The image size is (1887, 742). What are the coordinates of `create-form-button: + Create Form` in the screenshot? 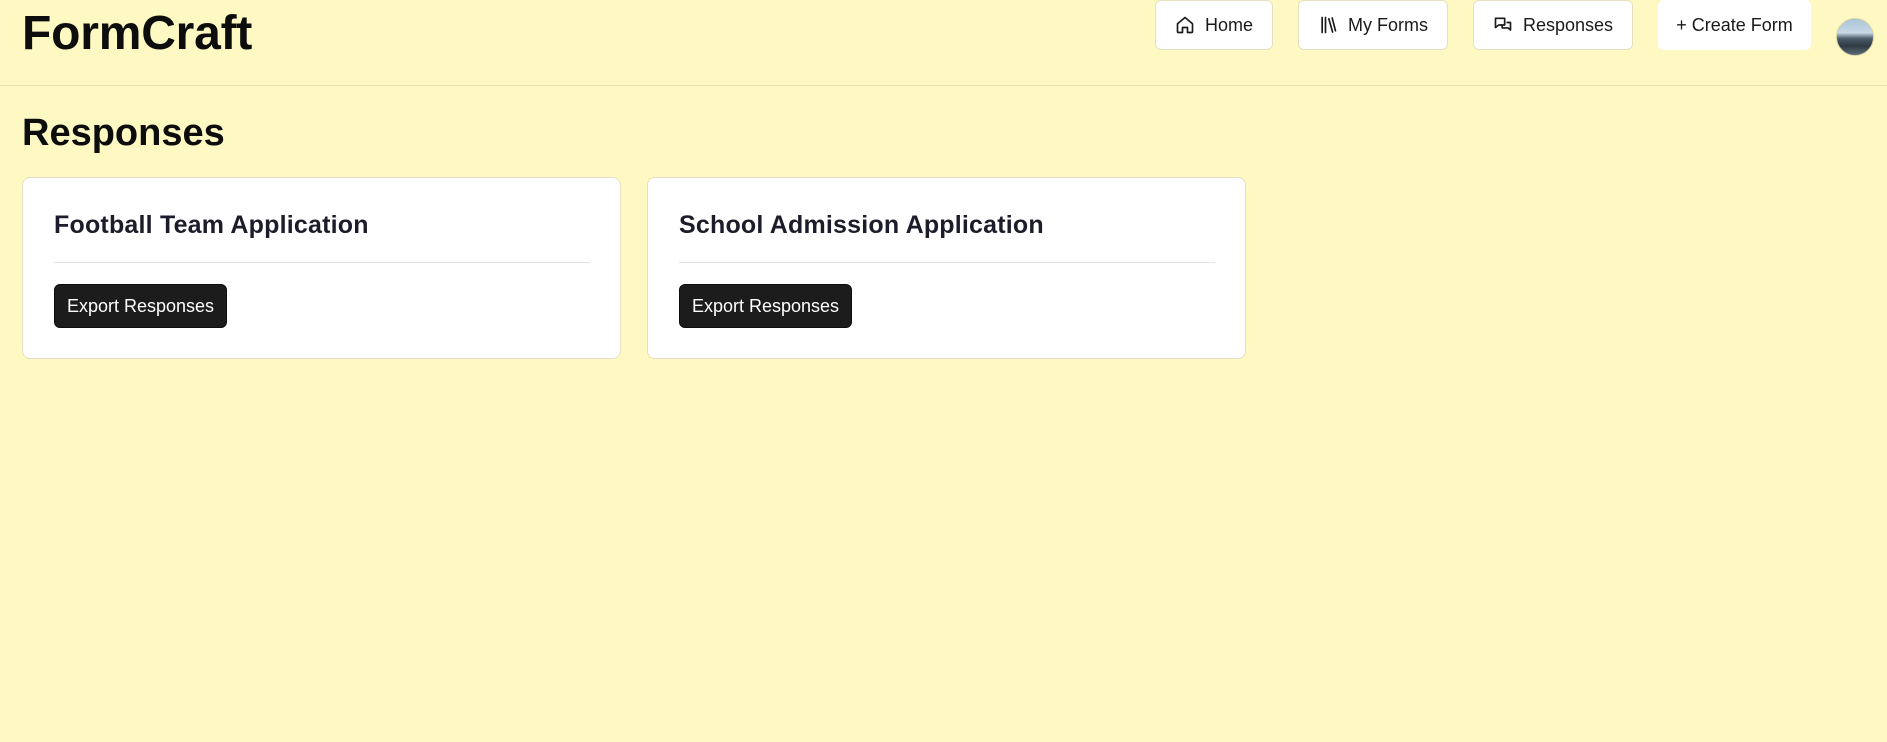 It's located at (1734, 25).